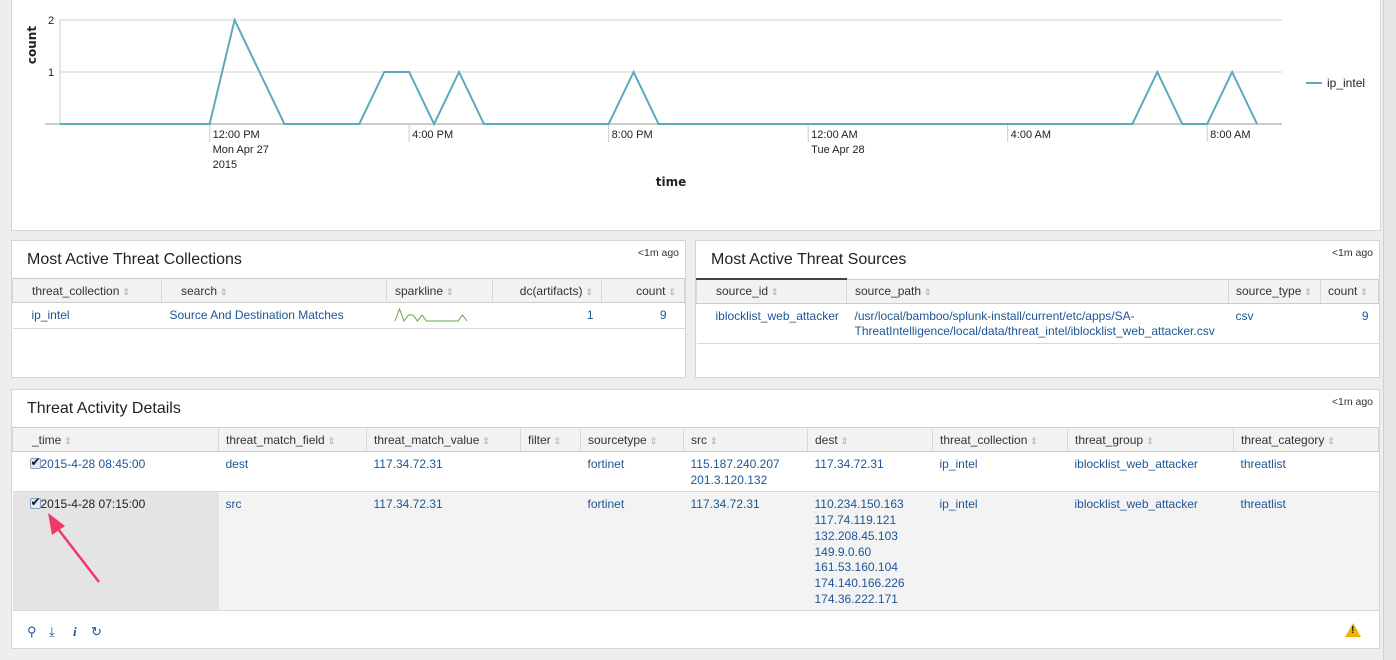 This screenshot has height=660, width=1396. I want to click on column-header-threat-group: threat_group ⇕, so click(1150, 439).